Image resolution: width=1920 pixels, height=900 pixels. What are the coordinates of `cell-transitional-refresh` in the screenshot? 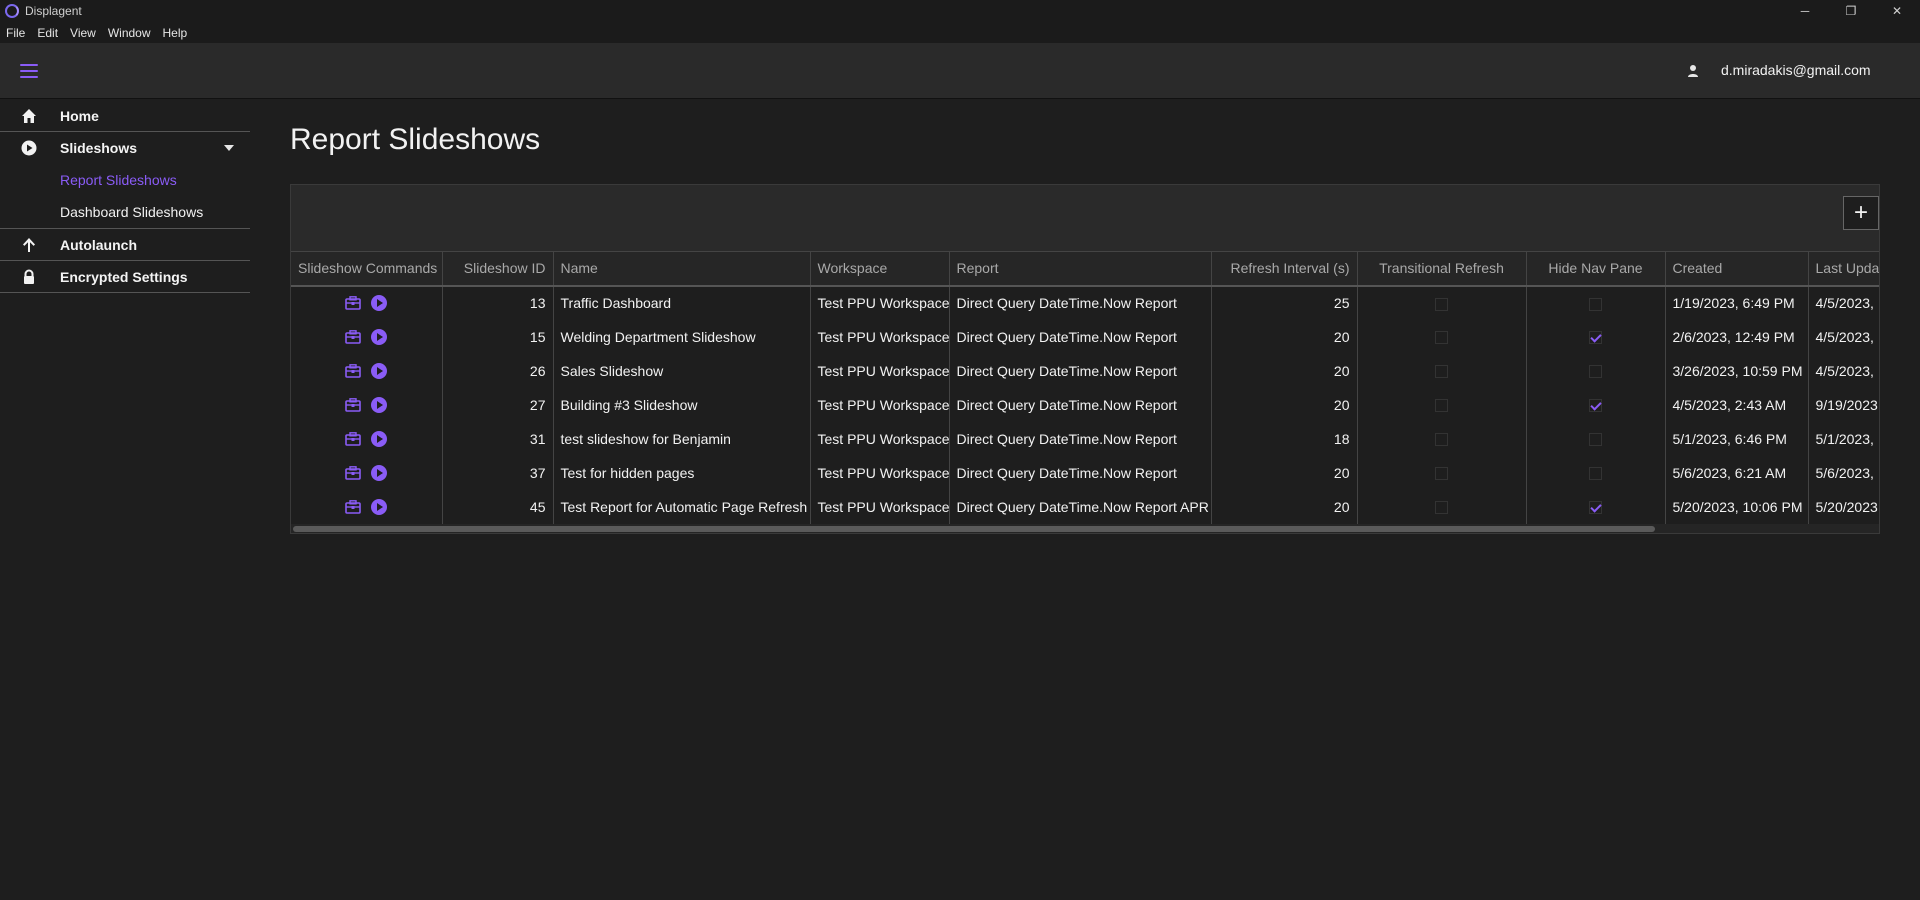 It's located at (1442, 438).